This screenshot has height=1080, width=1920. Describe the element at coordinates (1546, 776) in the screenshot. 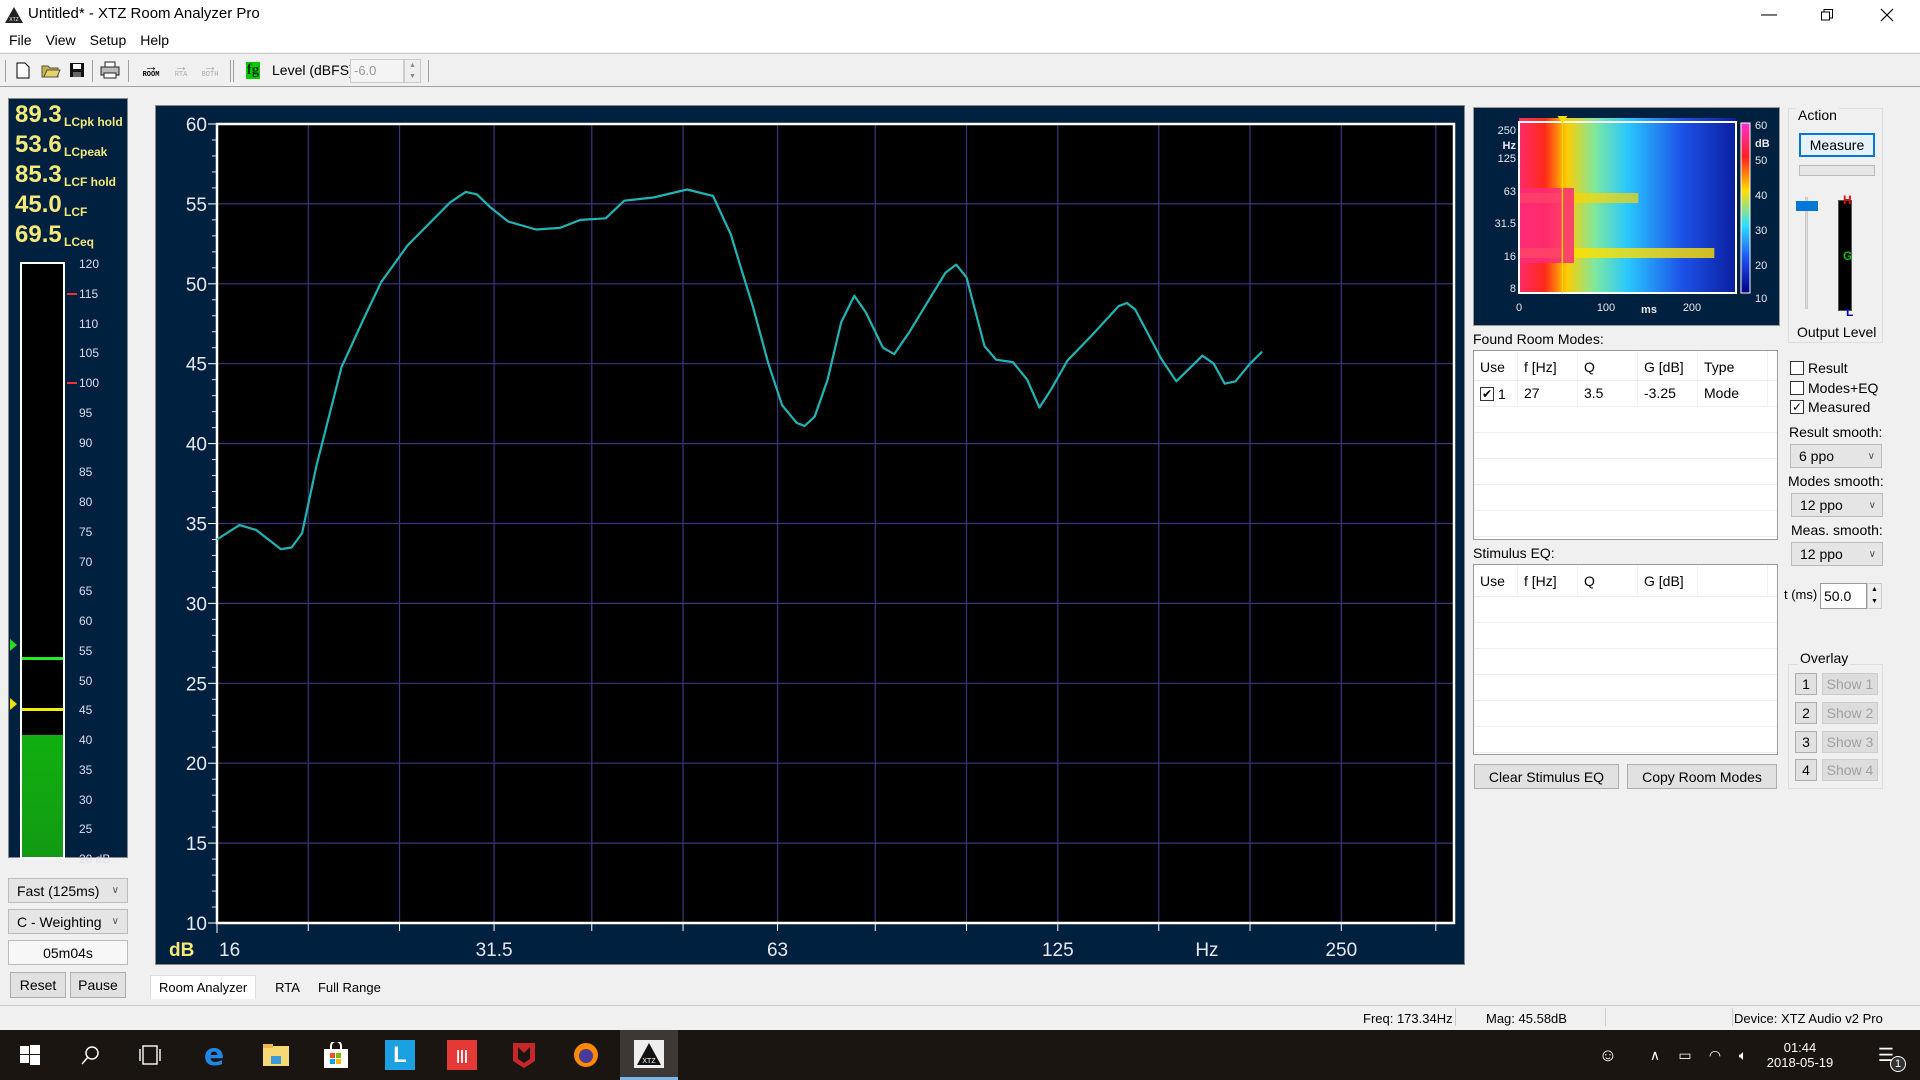

I see `clear-stimulus-eq-button: Clear Stimulus EQ` at that location.